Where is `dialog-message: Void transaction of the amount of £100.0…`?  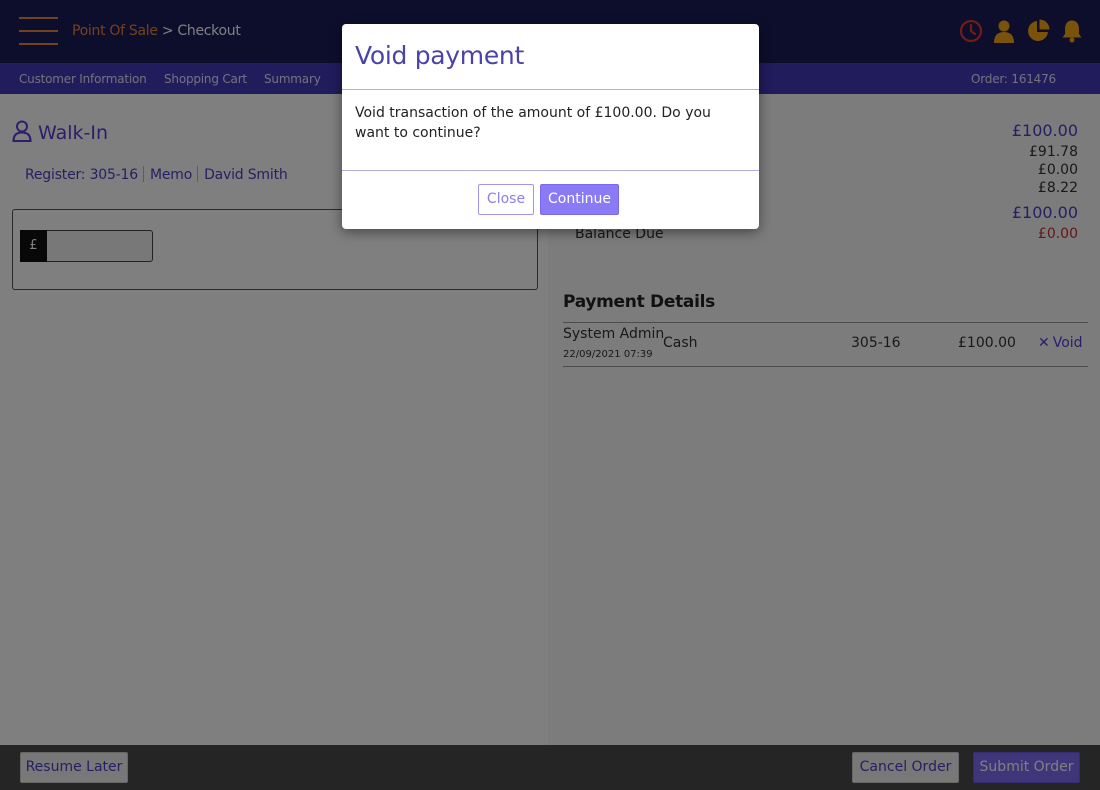
dialog-message: Void transaction of the amount of £100.0… is located at coordinates (533, 123).